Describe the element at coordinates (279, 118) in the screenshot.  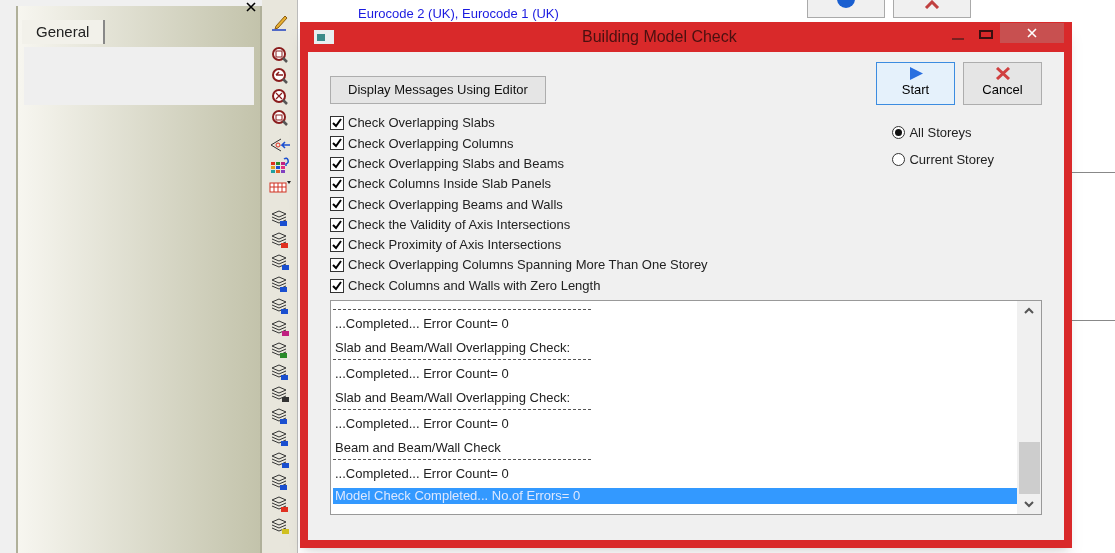
I see `zoom-icon` at that location.